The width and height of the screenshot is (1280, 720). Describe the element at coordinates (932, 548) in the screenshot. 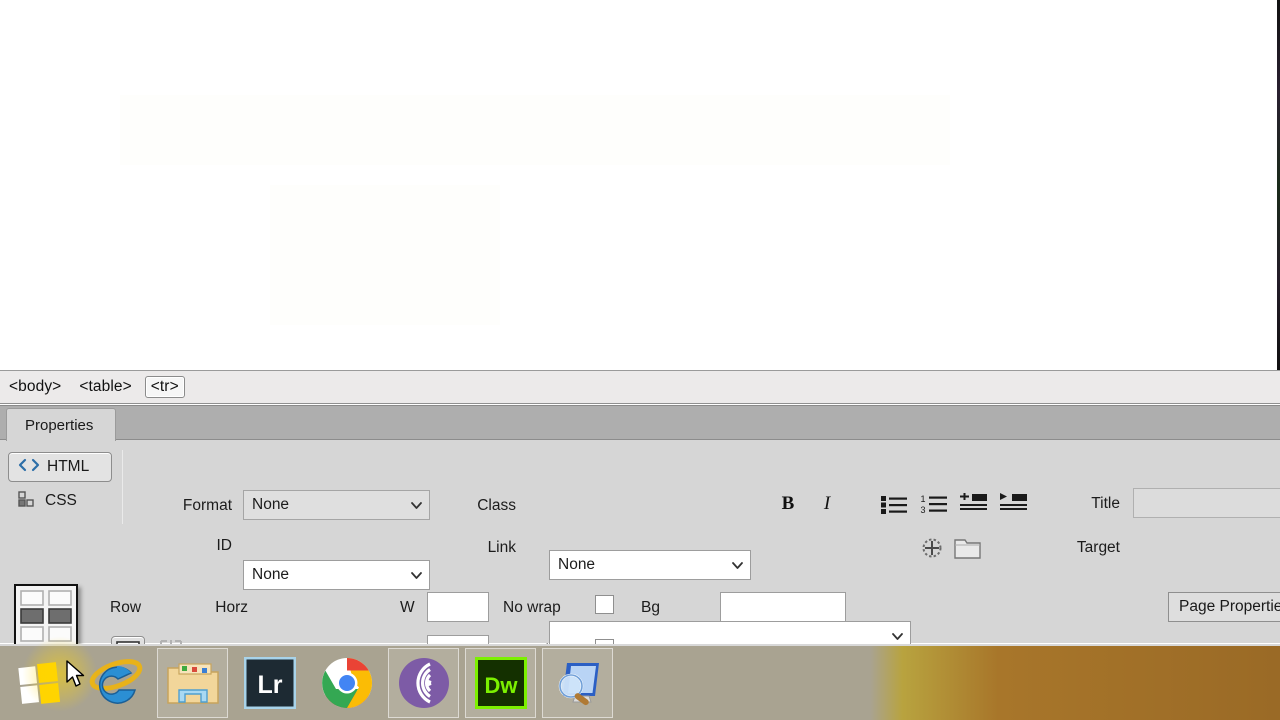

I see `point-to-file-icon` at that location.